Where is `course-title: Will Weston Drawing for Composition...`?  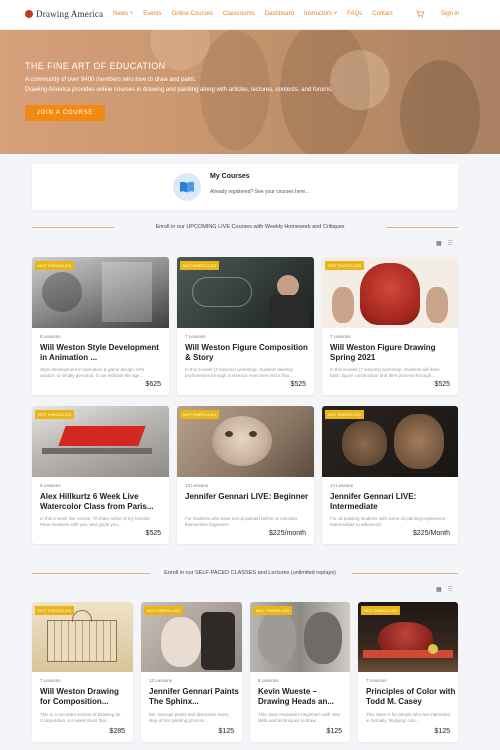
course-title: Will Weston Drawing for Composition... is located at coordinates (85, 697).